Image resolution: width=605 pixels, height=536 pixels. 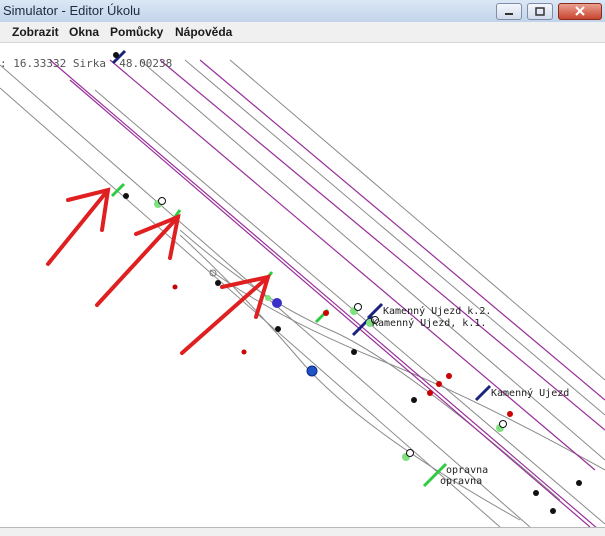 I want to click on menu-bar: Zobrazit Okna Pomůcky Nápověda, so click(x=302, y=32).